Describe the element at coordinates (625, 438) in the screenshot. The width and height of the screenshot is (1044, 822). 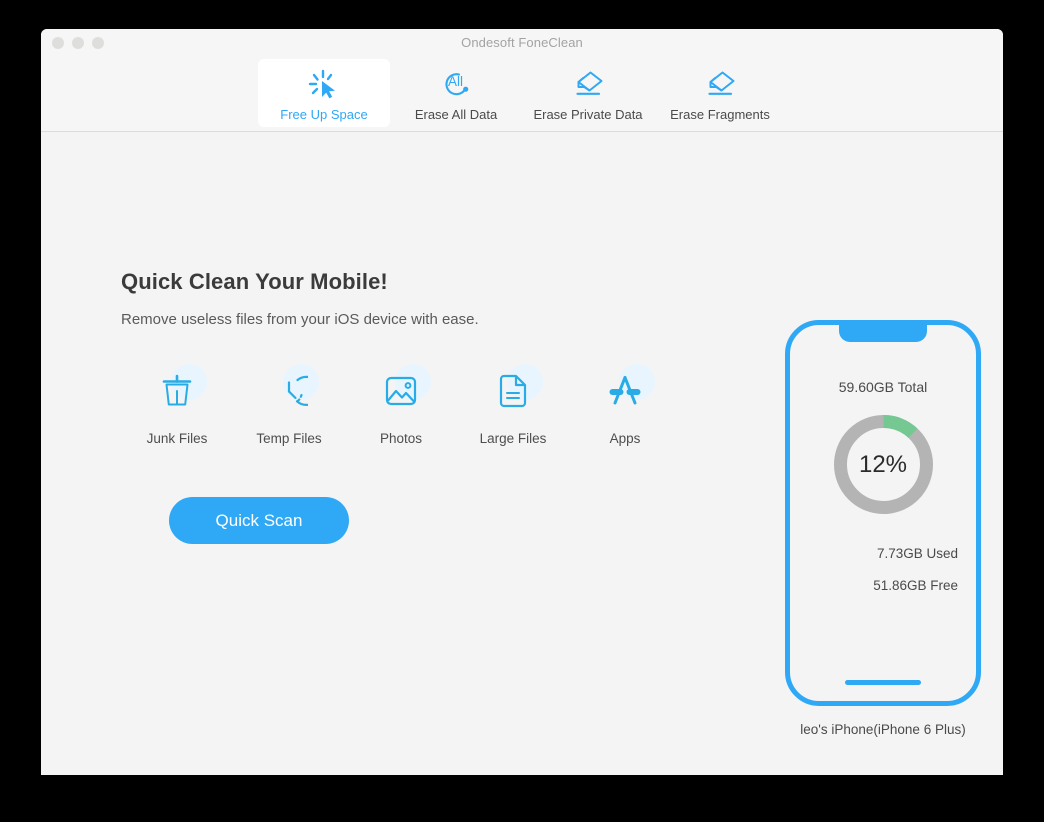
I see `feature-label: Apps` at that location.